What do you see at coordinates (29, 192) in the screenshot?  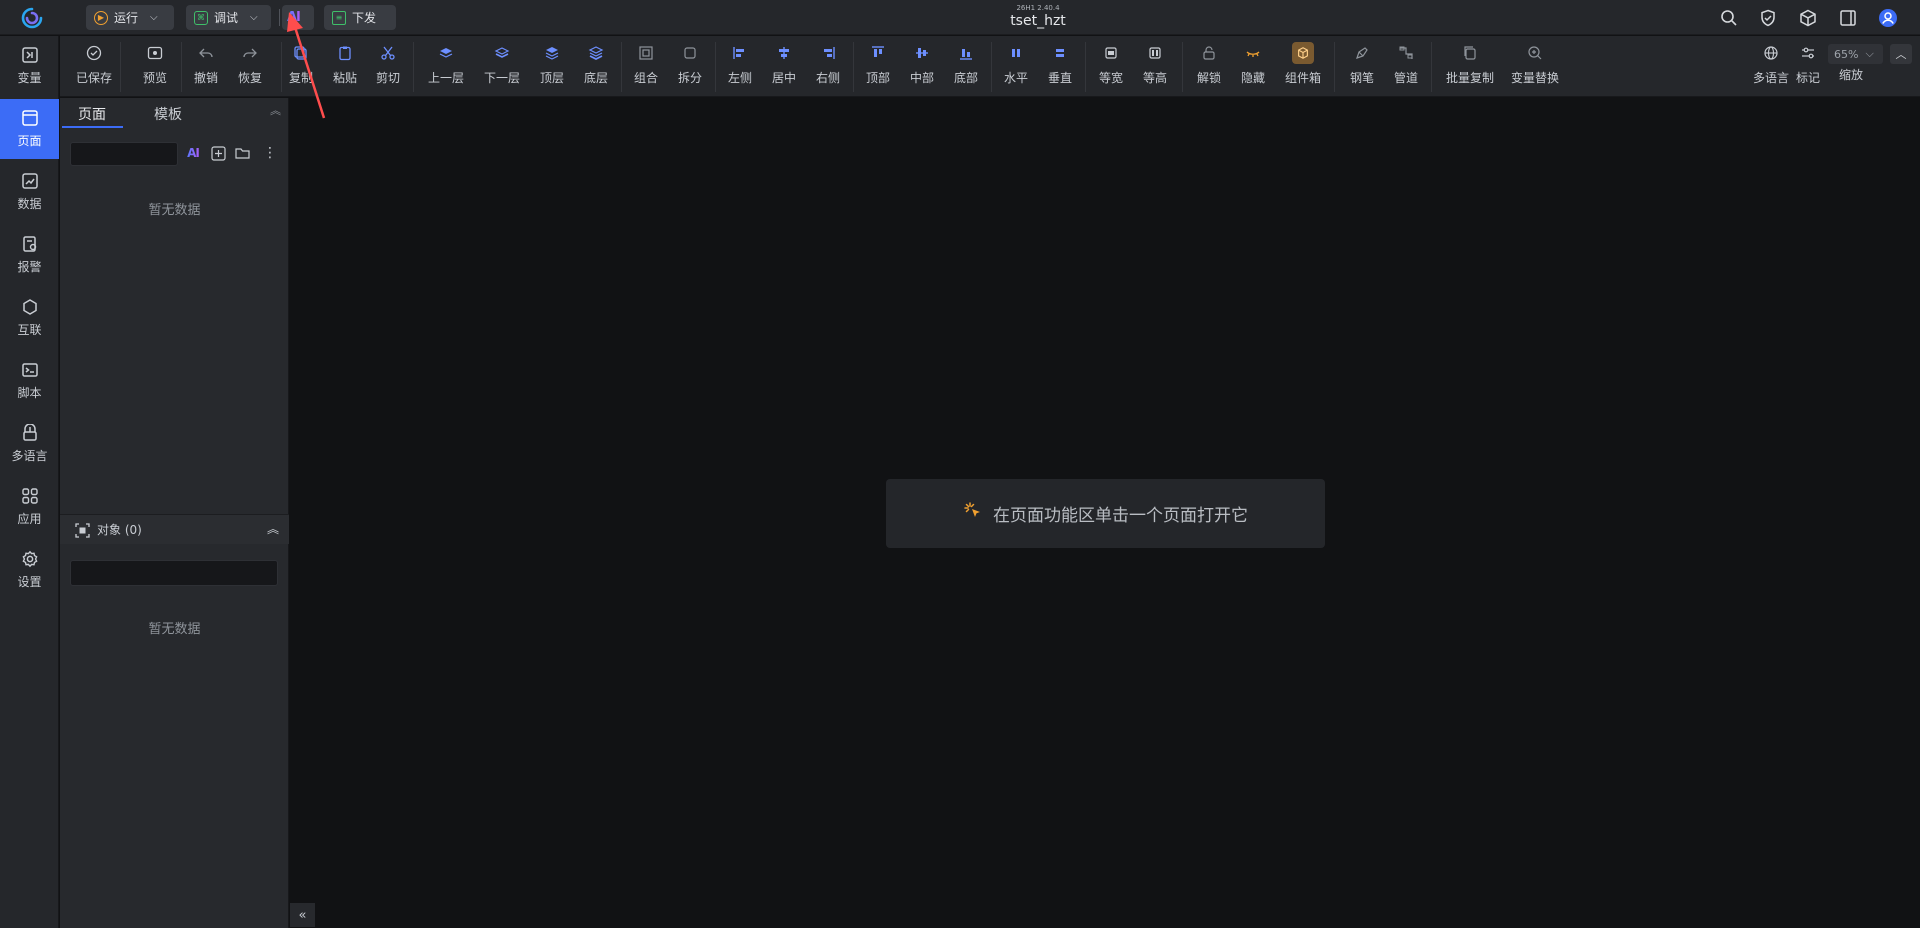 I see `rail-item-data: 数据` at bounding box center [29, 192].